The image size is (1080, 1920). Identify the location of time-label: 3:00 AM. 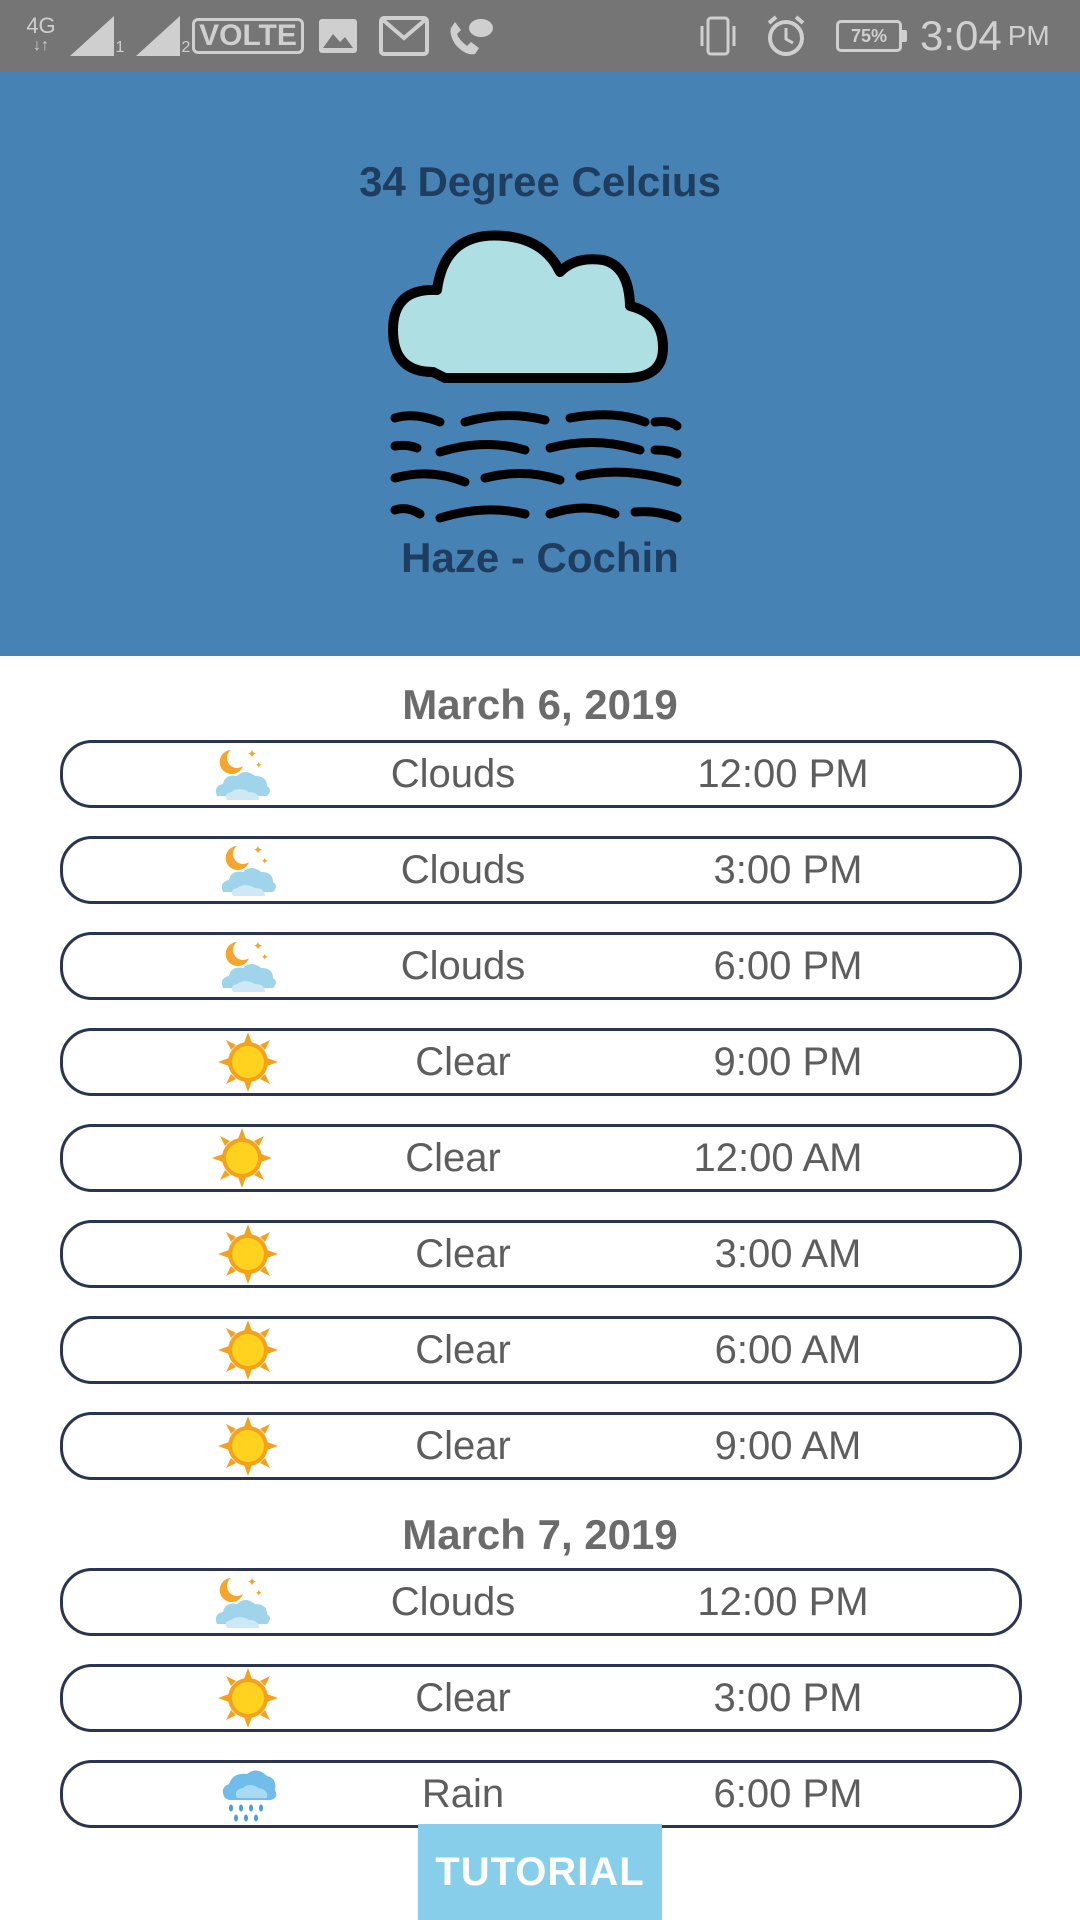
(788, 1254).